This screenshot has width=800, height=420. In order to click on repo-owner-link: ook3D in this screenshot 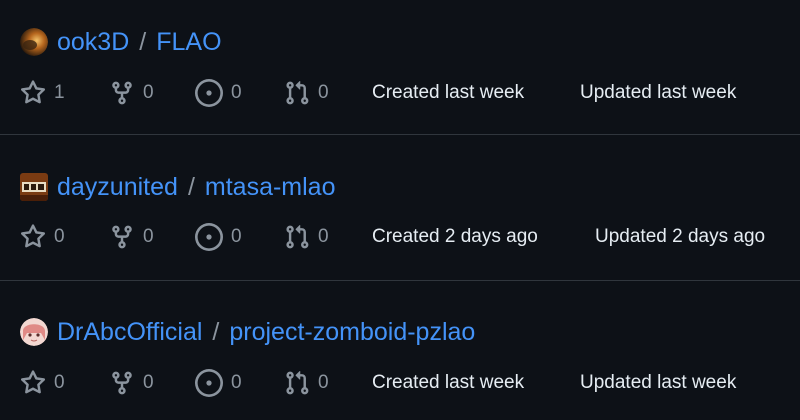, I will do `click(93, 42)`.